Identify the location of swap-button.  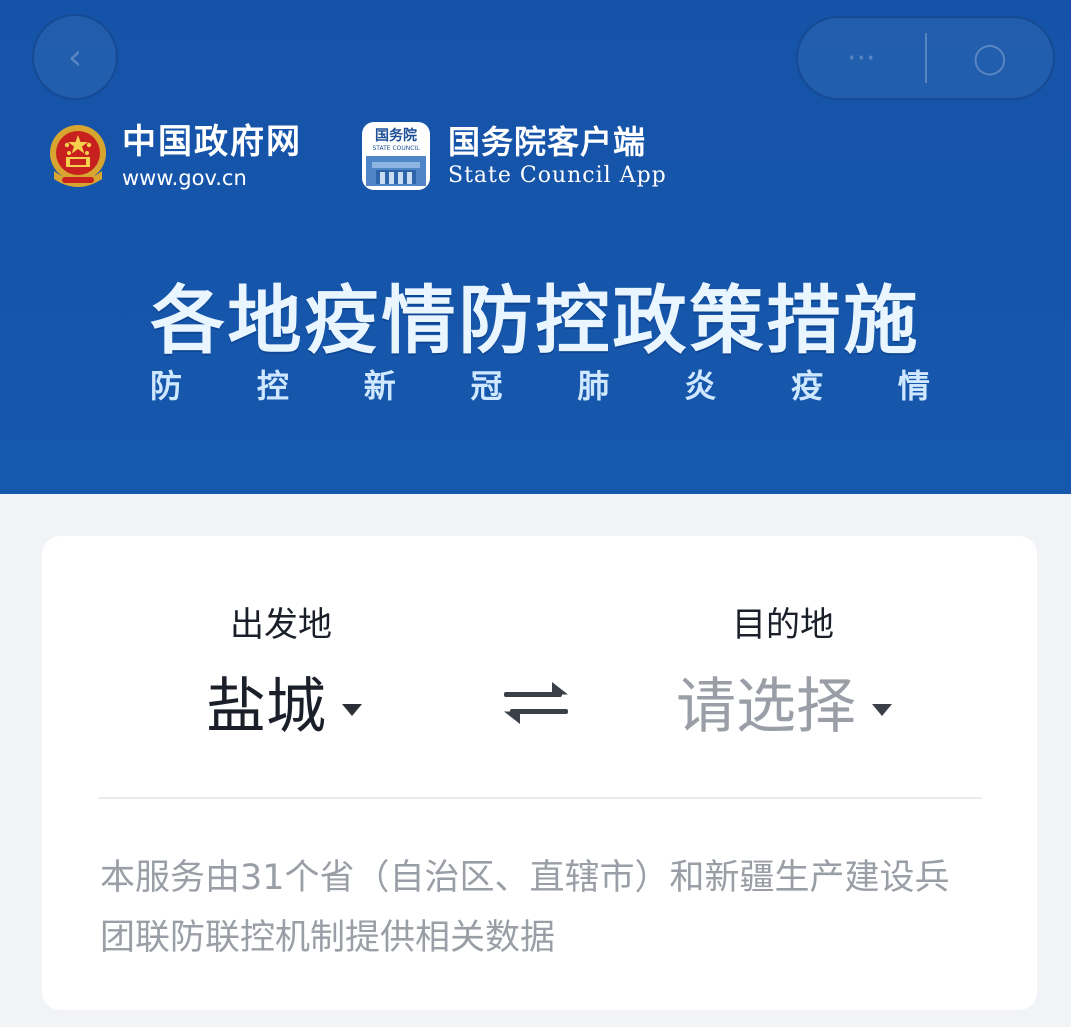
(536, 703).